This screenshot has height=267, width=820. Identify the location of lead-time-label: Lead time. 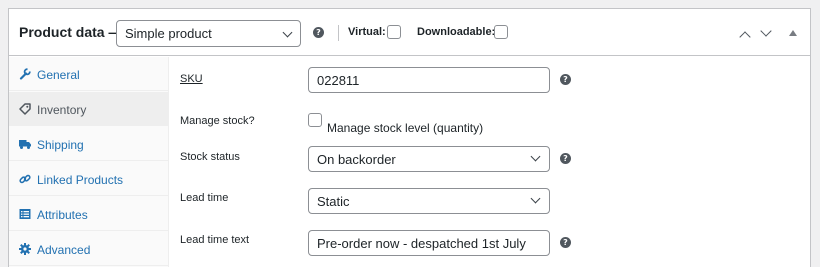
(204, 198).